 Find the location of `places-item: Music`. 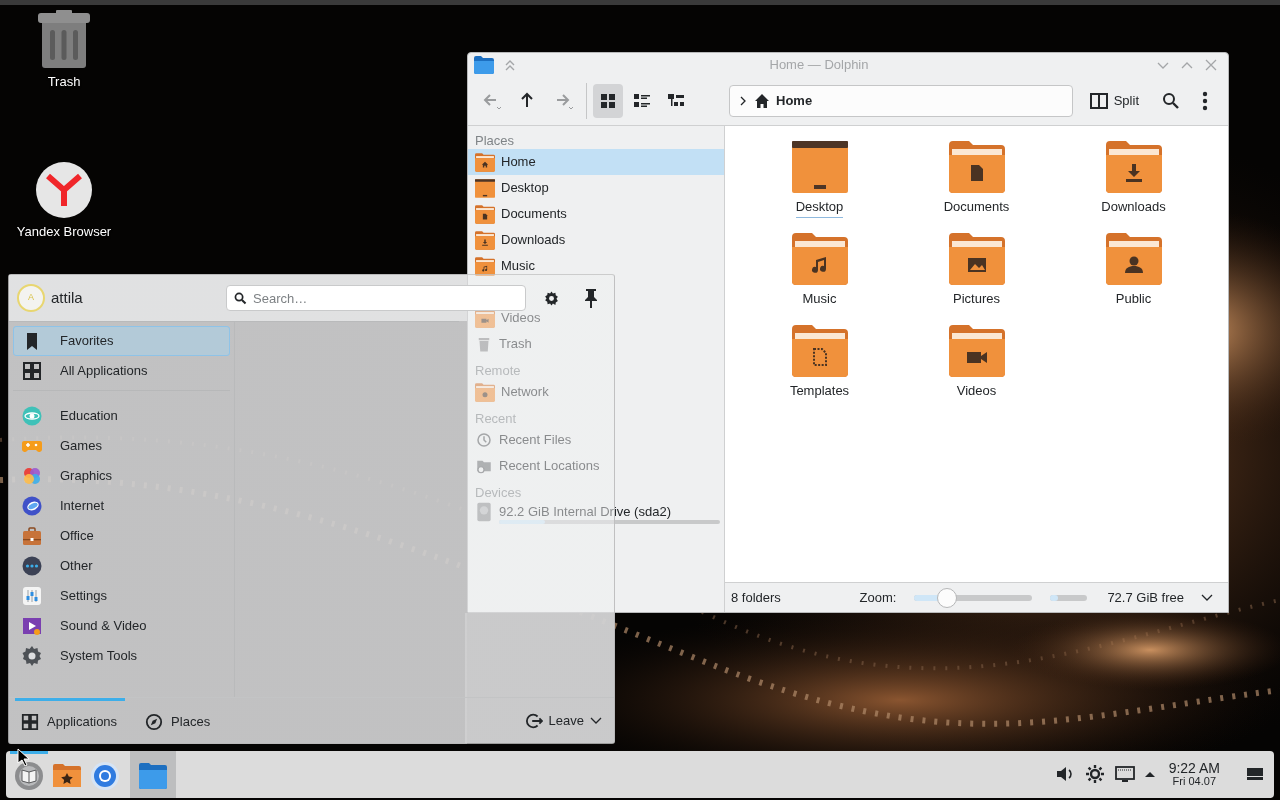

places-item: Music is located at coordinates (596, 266).